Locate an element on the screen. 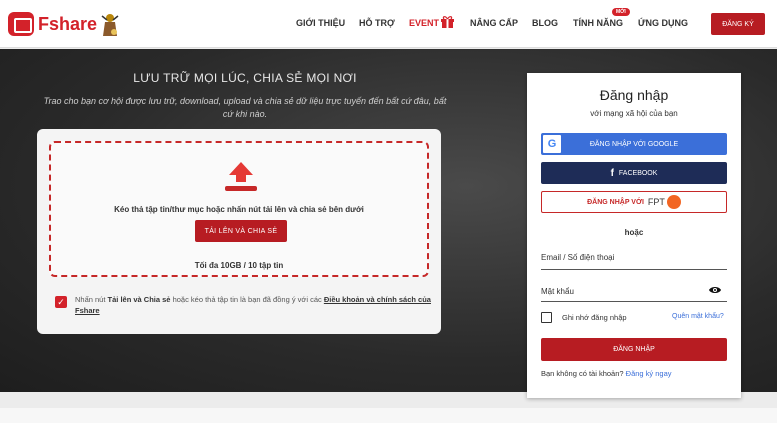 The height and width of the screenshot is (423, 777). nav-event: EVENT is located at coordinates (424, 23).